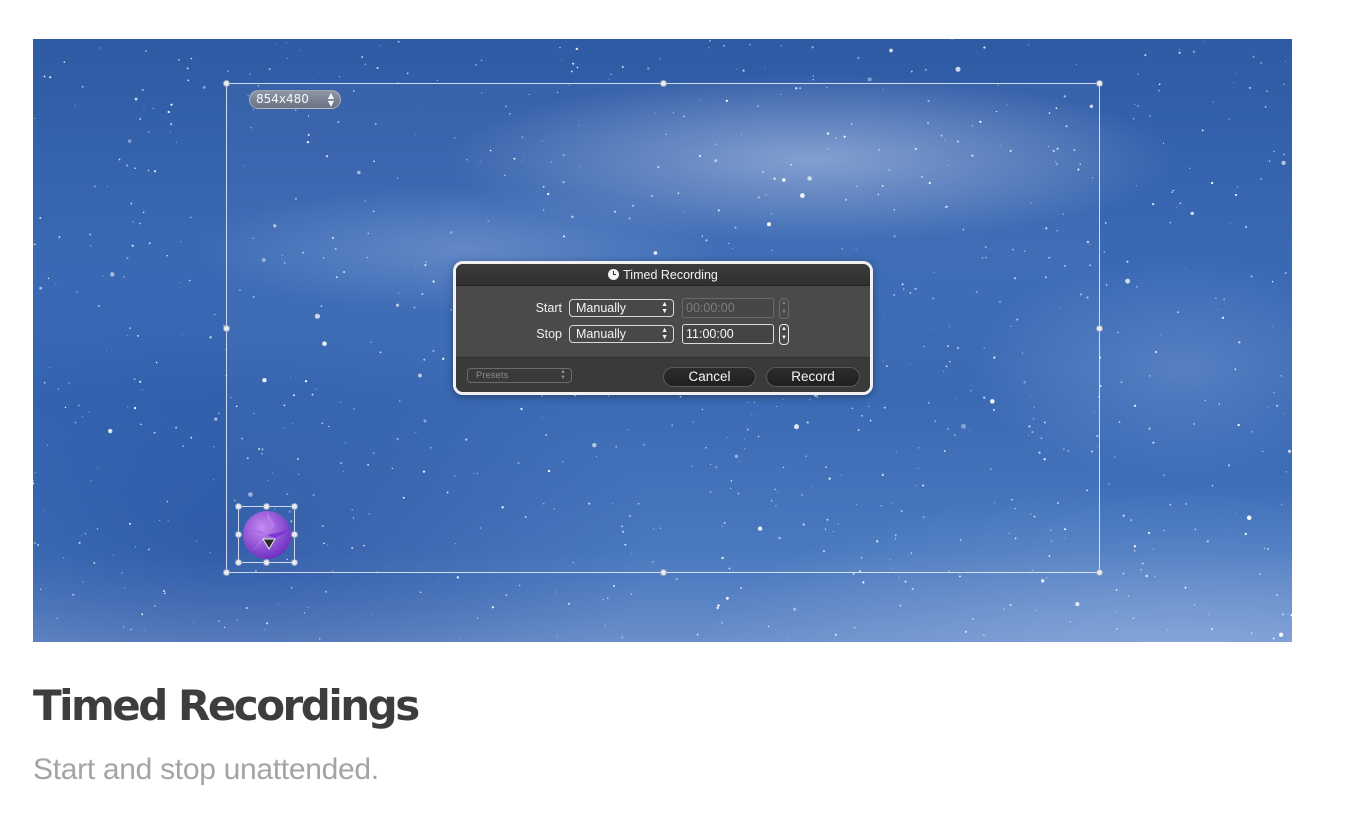 This screenshot has width=1352, height=813. I want to click on resize-handle-bottom, so click(663, 572).